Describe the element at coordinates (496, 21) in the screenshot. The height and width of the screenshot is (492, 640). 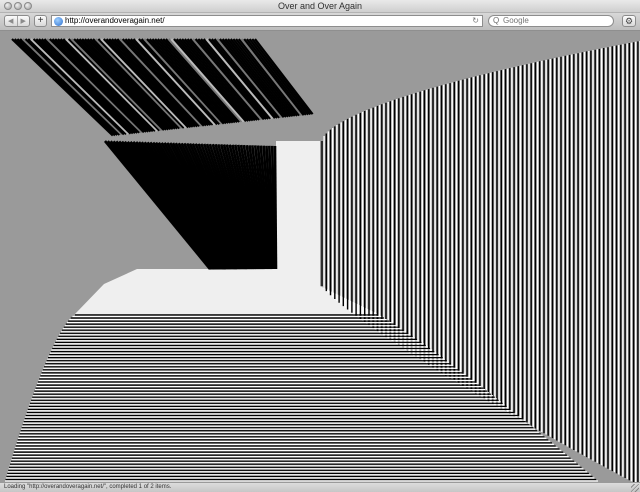
I see `search-icon: Q` at that location.